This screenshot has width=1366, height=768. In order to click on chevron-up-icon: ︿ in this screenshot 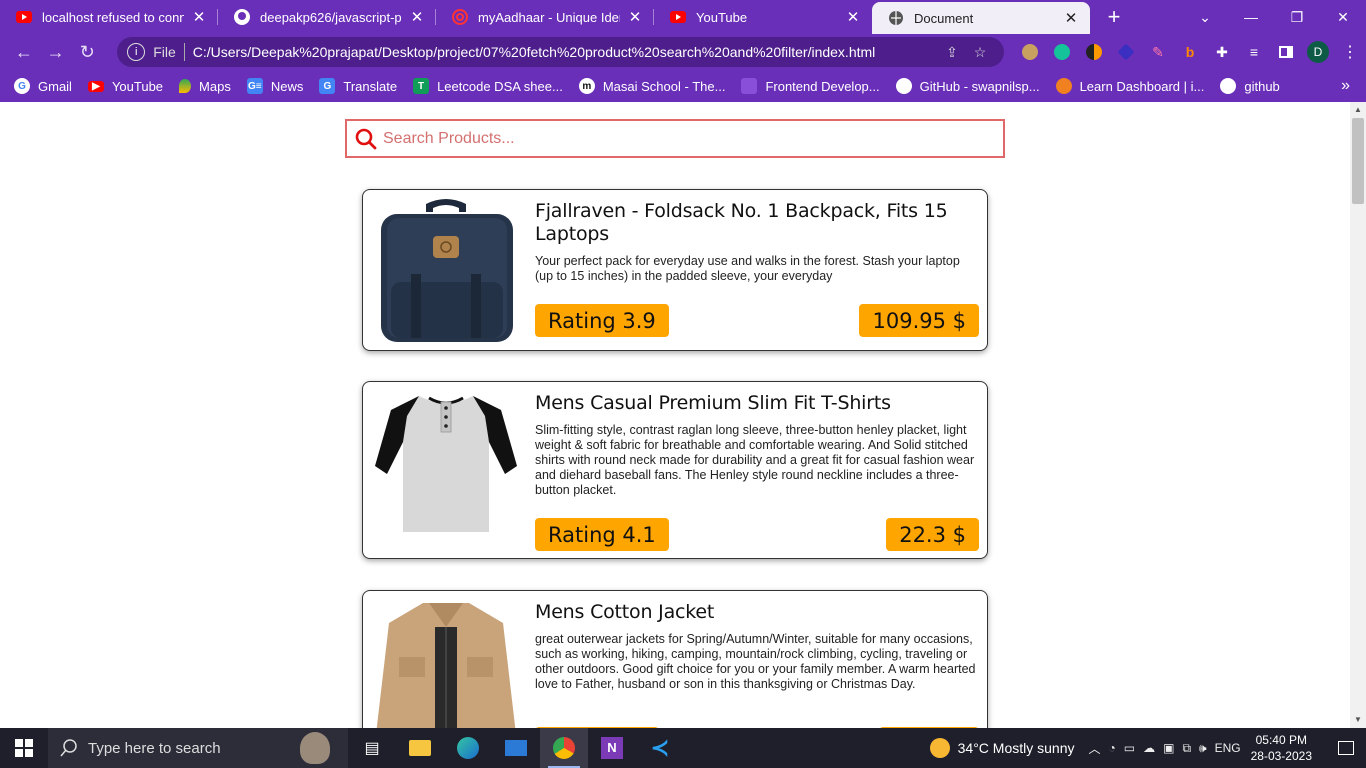, I will do `click(1095, 748)`.